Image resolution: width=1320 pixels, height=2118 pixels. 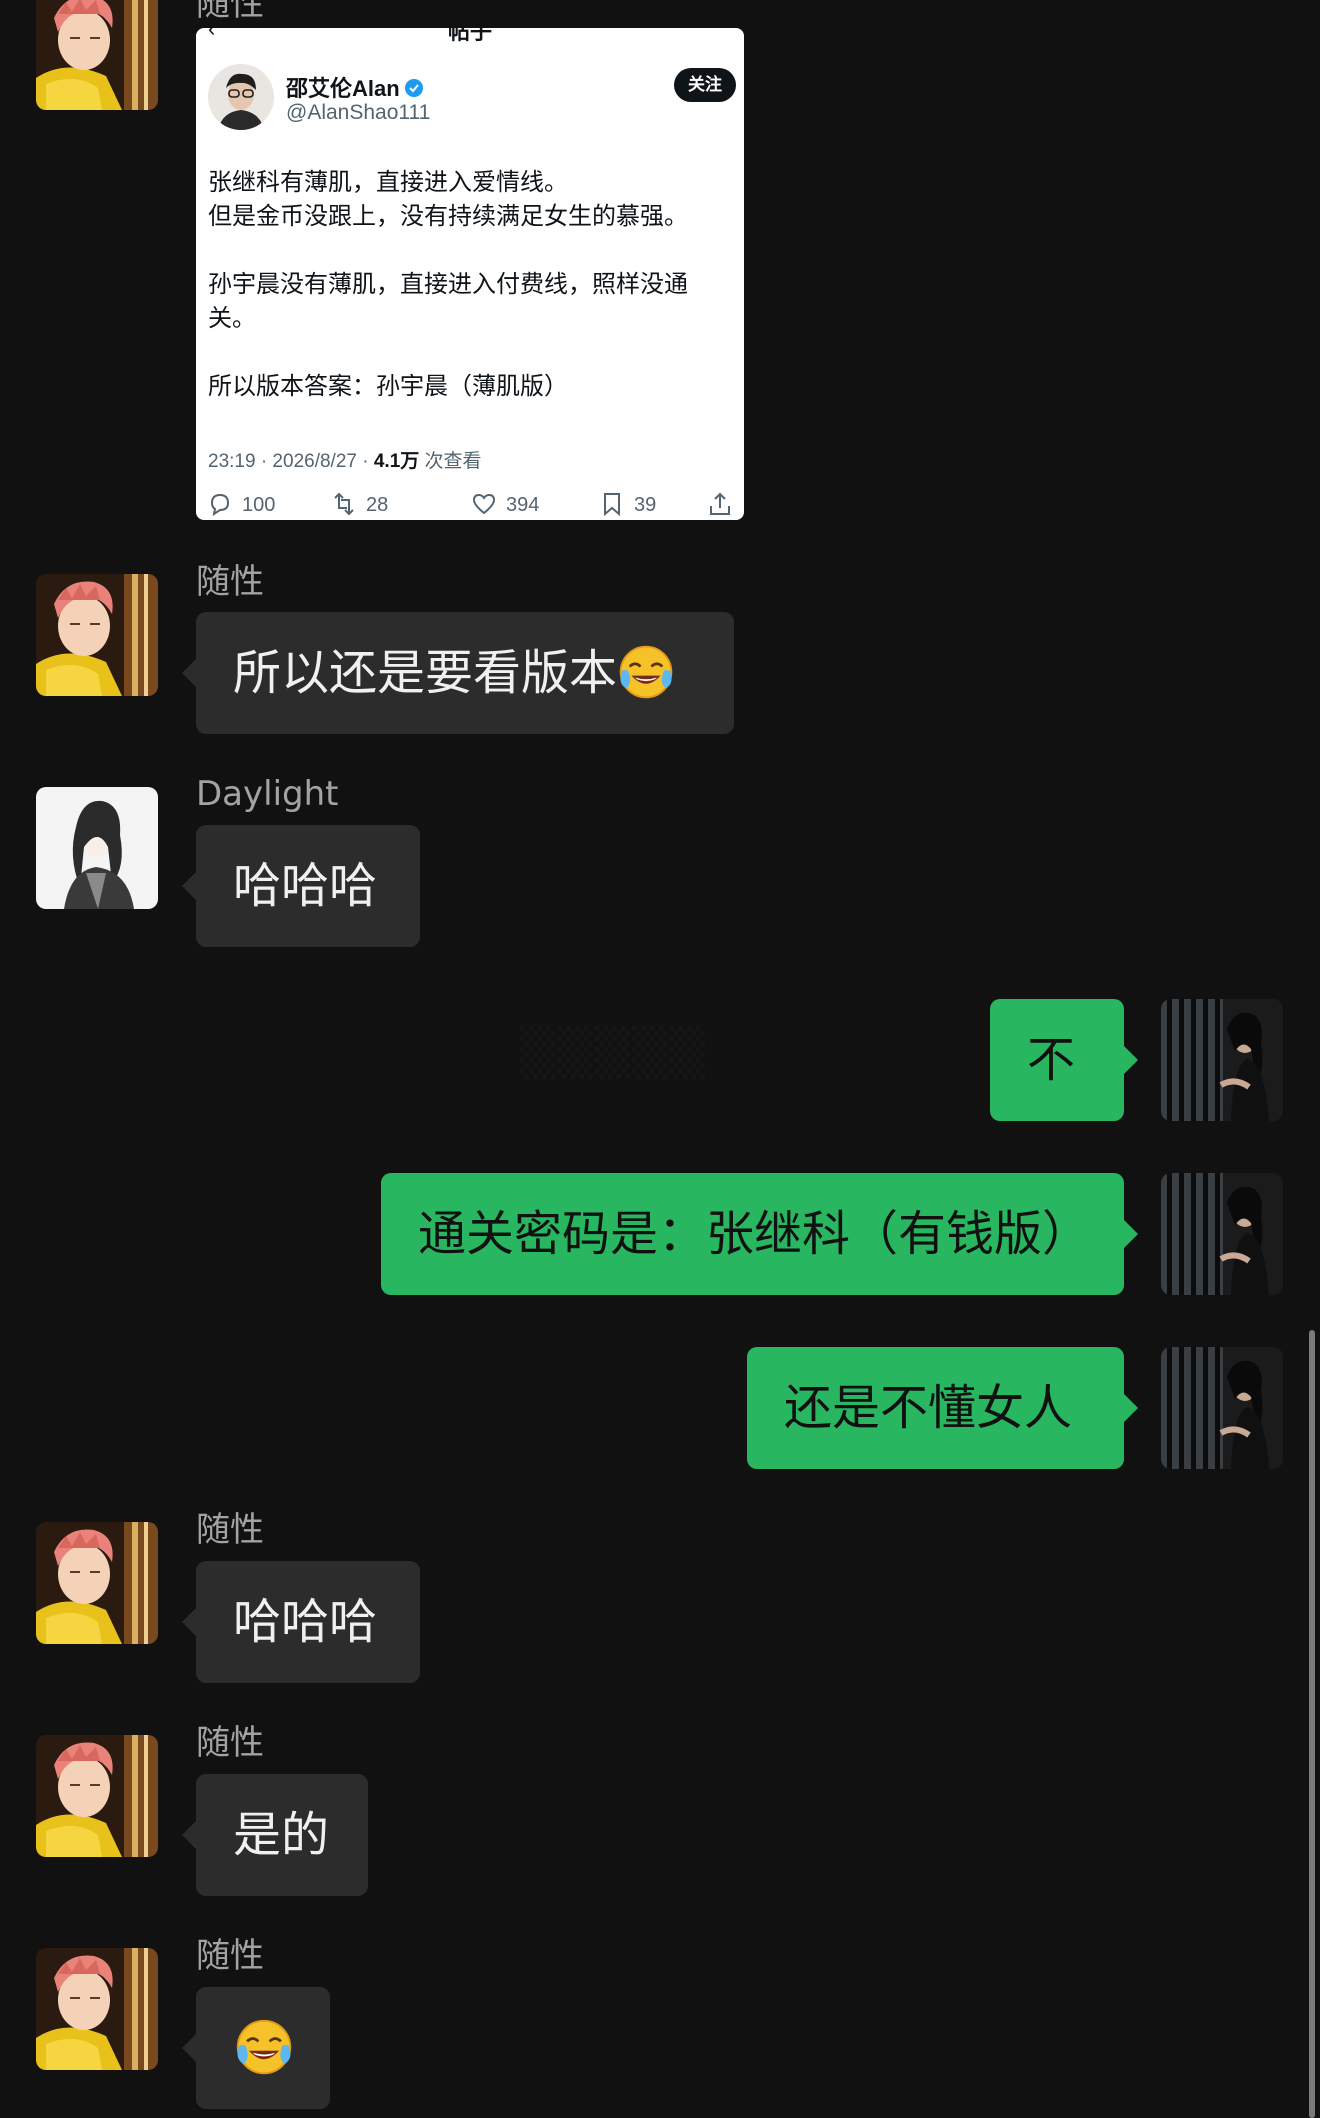 What do you see at coordinates (705, 85) in the screenshot?
I see `follow-button: 关注` at bounding box center [705, 85].